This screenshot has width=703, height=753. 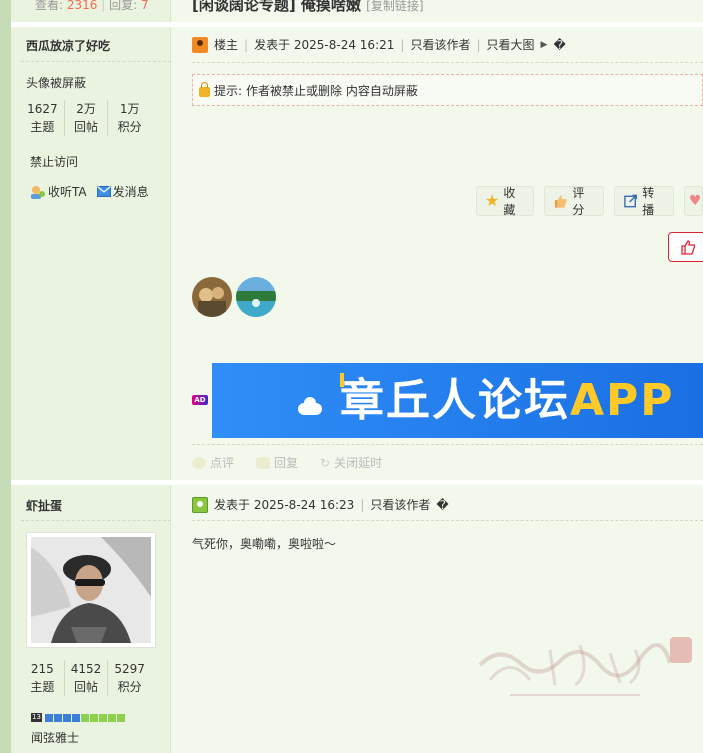 What do you see at coordinates (509, 201) in the screenshot?
I see `favorite-label: 收藏` at bounding box center [509, 201].